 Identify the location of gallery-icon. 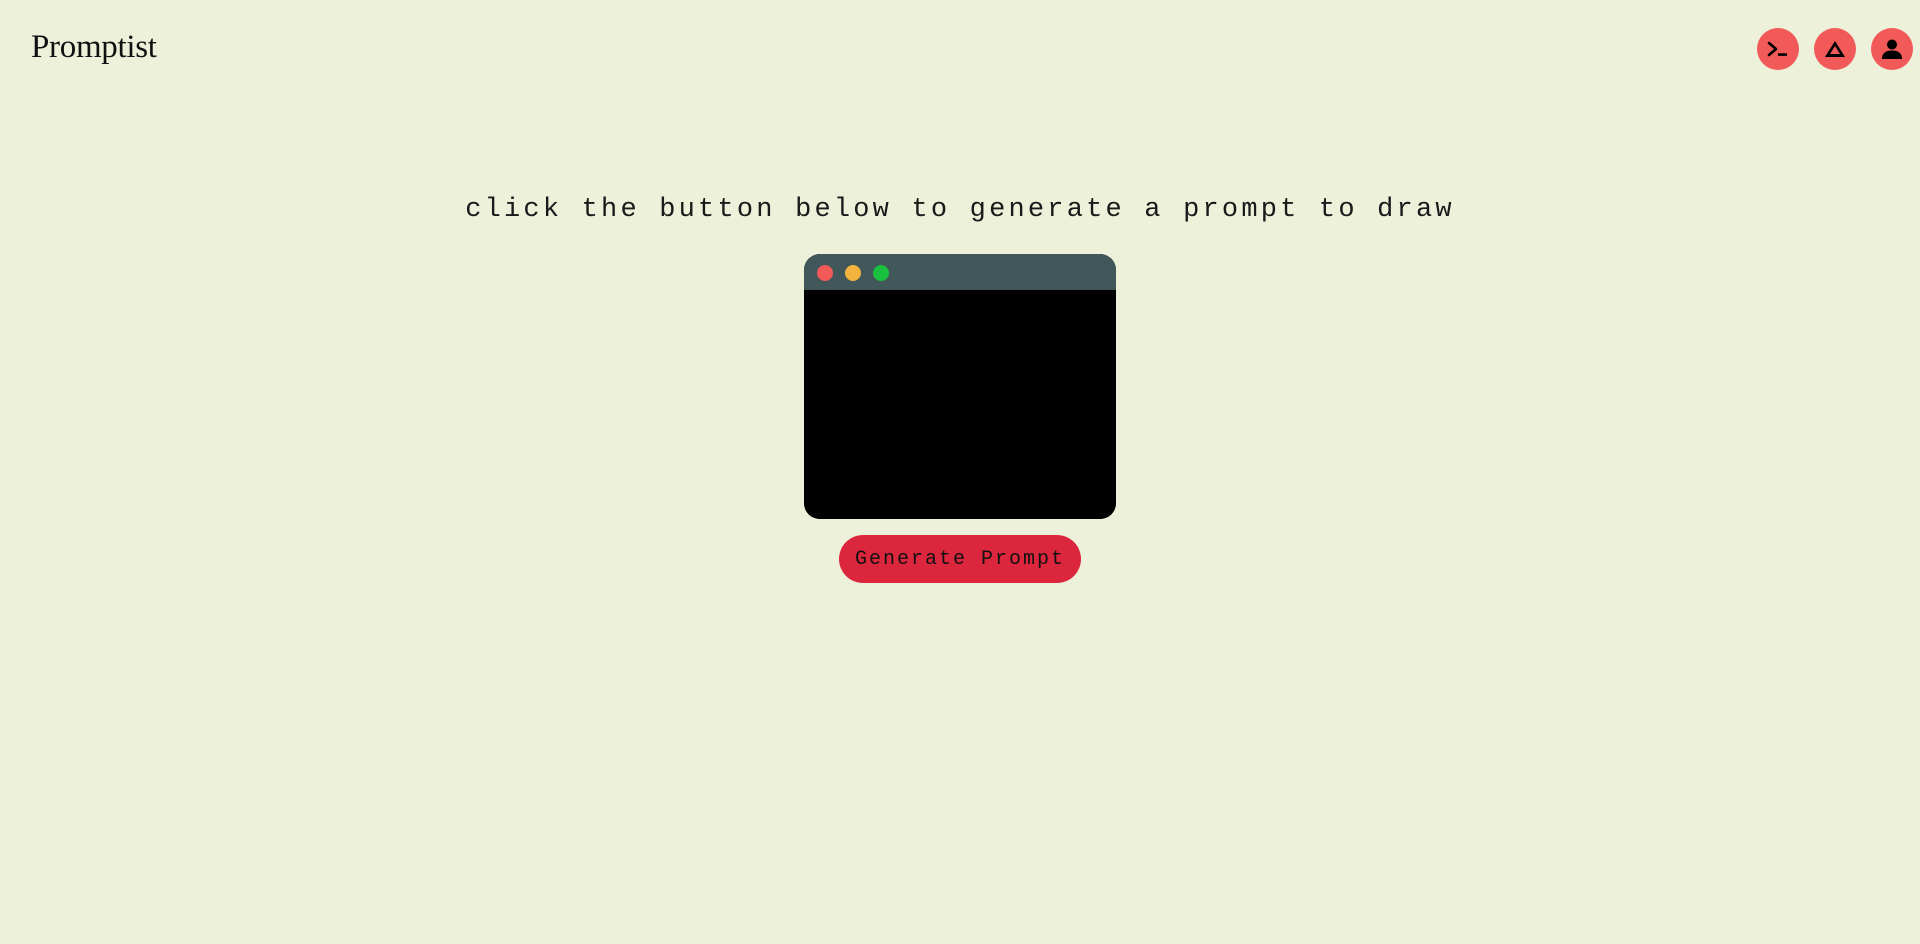
(1835, 49).